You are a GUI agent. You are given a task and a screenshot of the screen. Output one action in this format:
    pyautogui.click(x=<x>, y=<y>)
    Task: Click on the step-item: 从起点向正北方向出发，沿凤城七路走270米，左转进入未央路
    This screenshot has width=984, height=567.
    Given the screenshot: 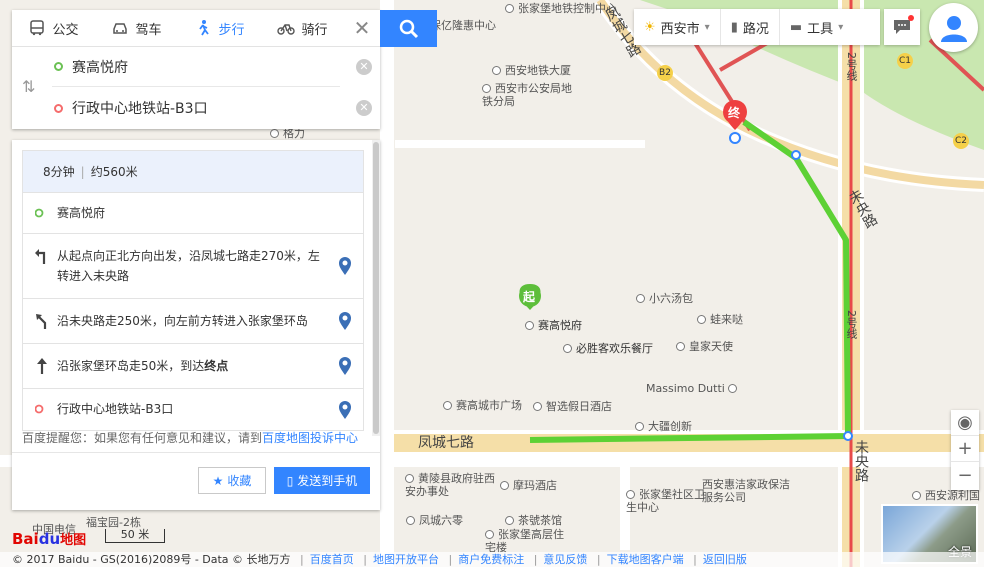 What is the action you would take?
    pyautogui.click(x=193, y=266)
    